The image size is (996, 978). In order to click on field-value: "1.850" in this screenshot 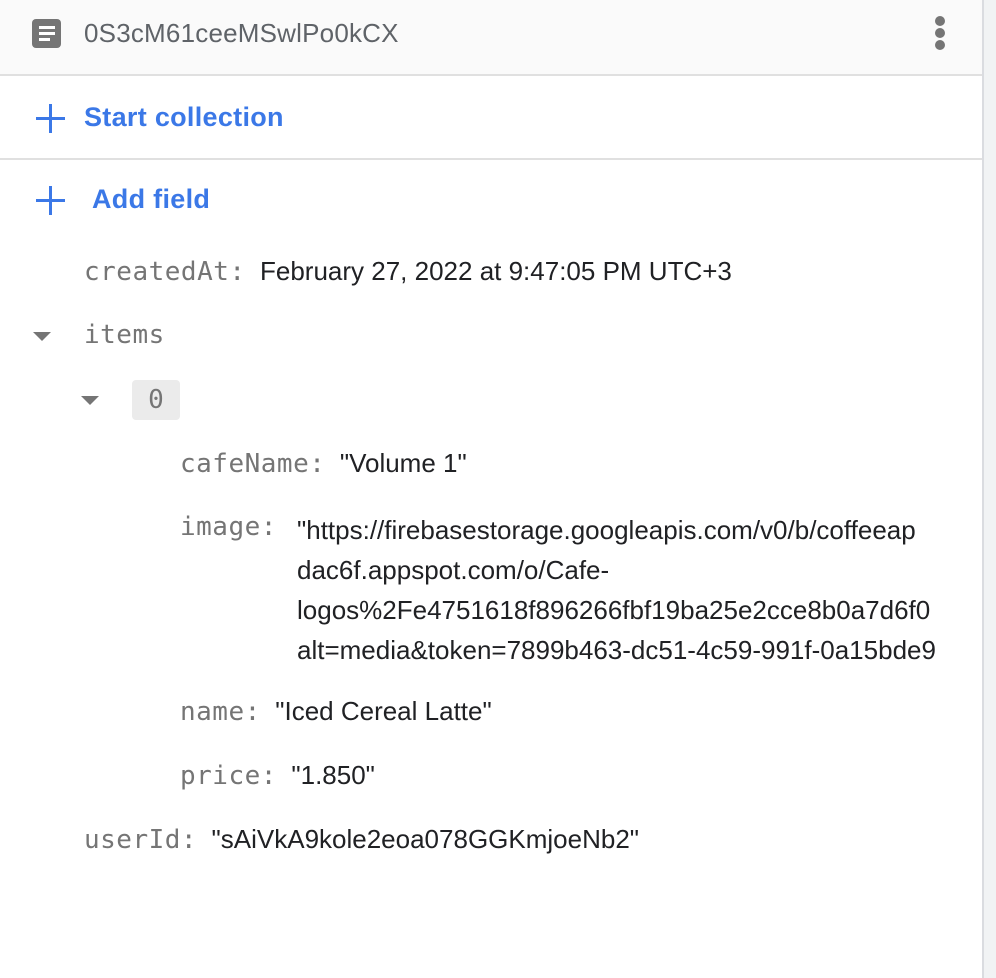, I will do `click(333, 775)`.